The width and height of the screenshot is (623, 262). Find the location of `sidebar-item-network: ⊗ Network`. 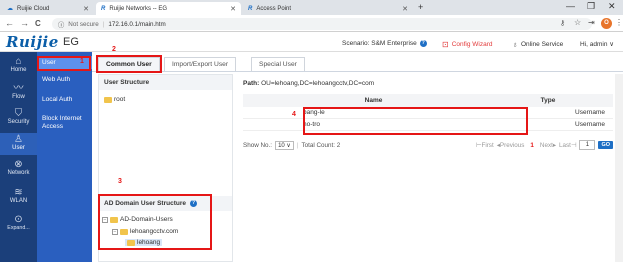

sidebar-item-network: ⊗ Network is located at coordinates (18, 170).